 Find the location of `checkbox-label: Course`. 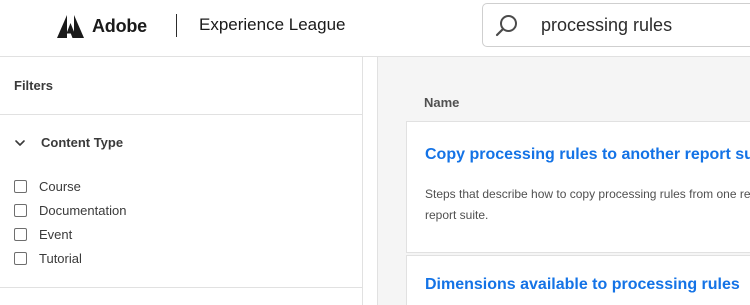

checkbox-label: Course is located at coordinates (60, 186).